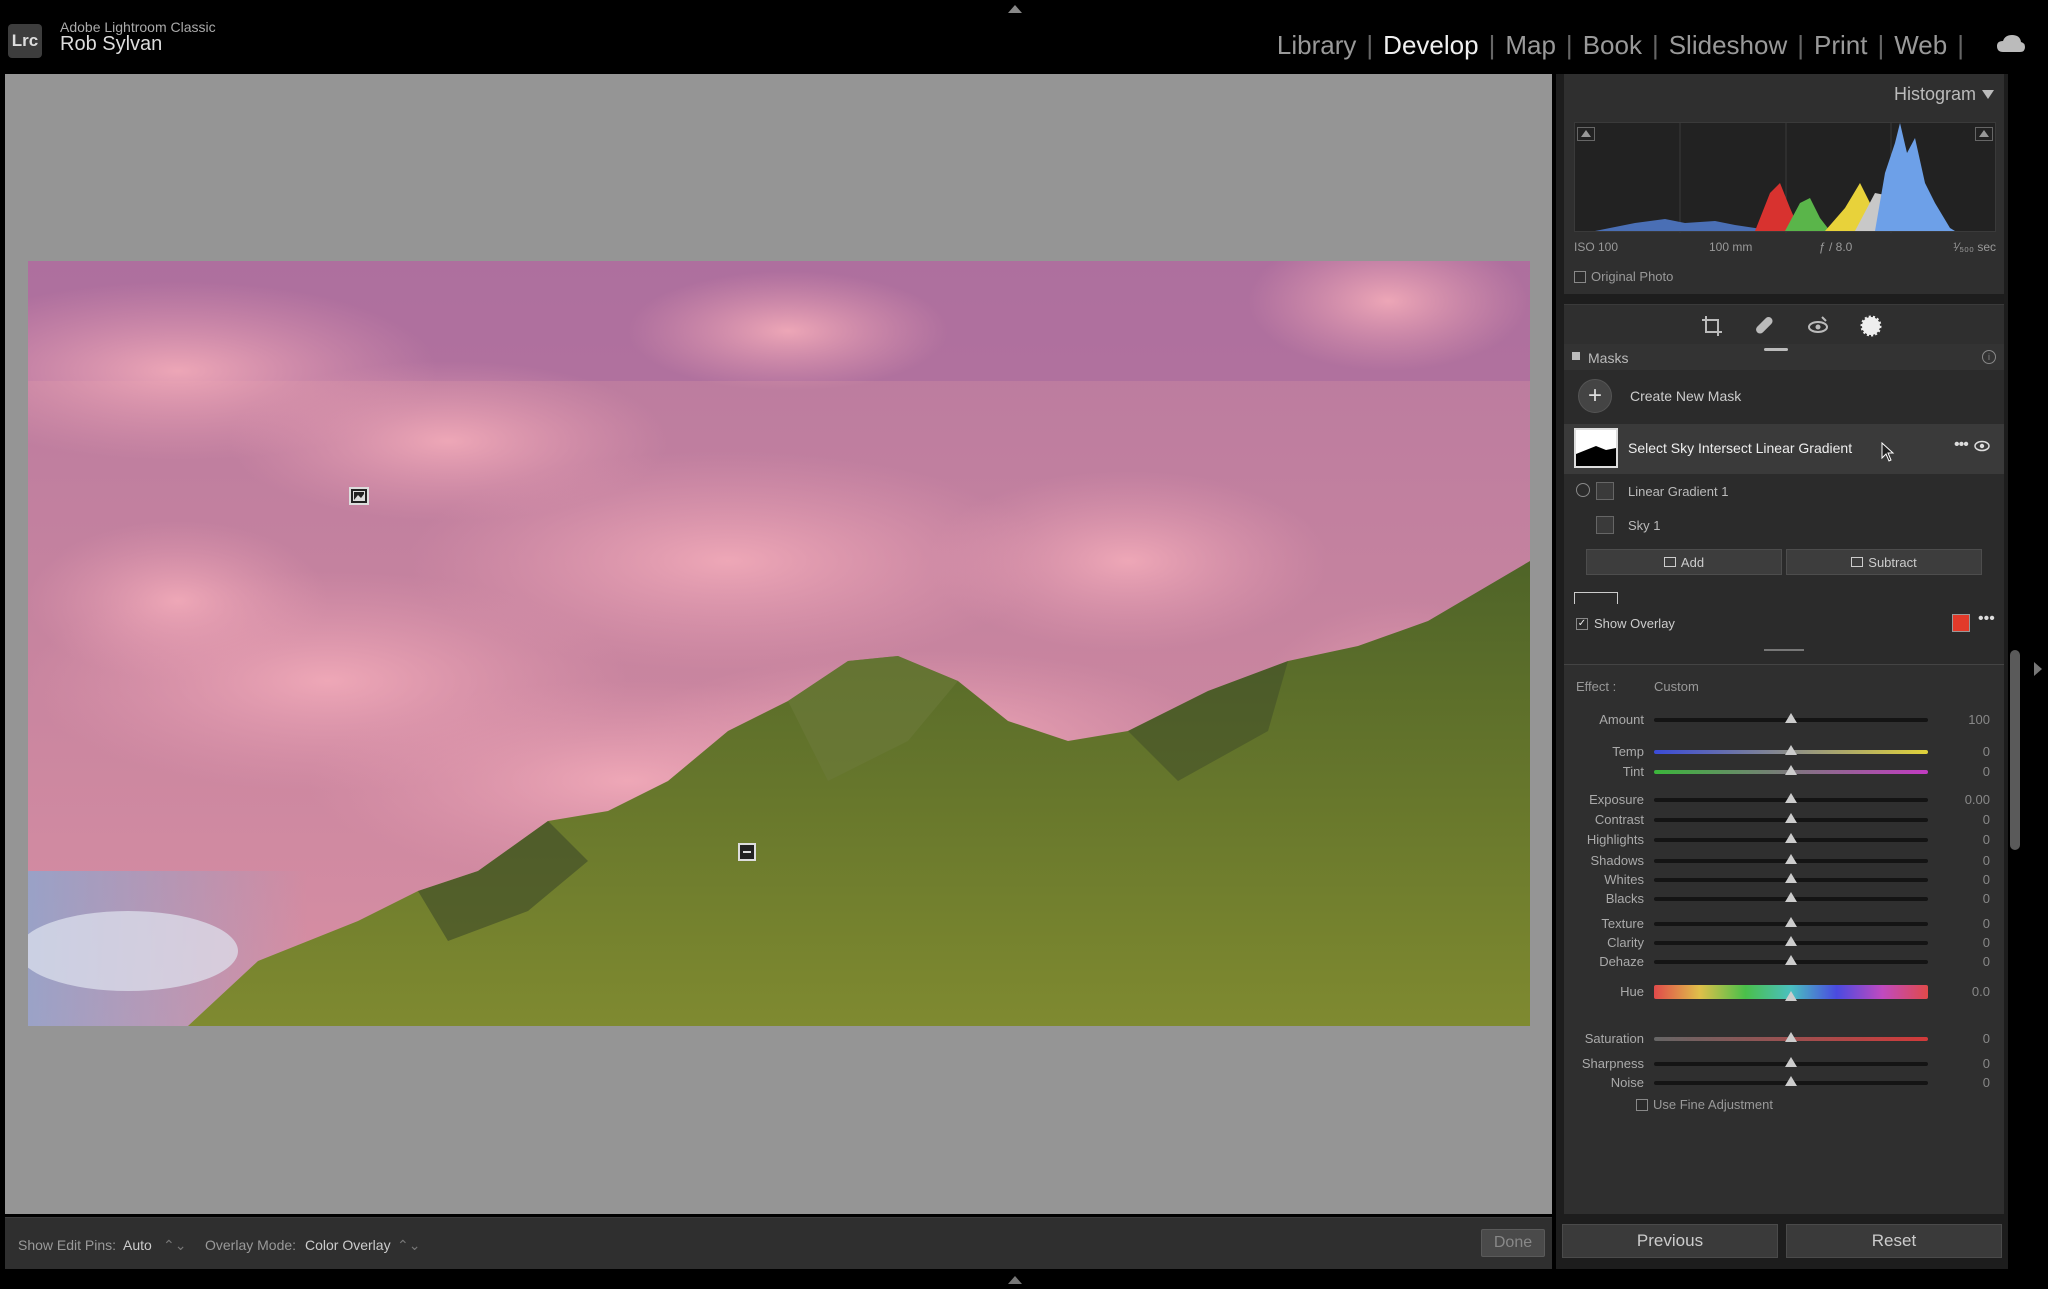 The height and width of the screenshot is (1289, 2048). I want to click on subtract-mask-button: Subtract, so click(1884, 562).